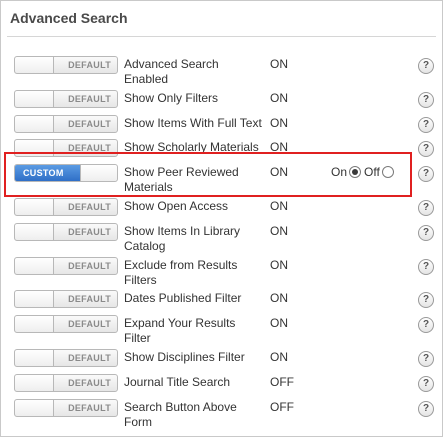  I want to click on setting-row: DEFAULT Show Open Access ON ?, so click(221, 210).